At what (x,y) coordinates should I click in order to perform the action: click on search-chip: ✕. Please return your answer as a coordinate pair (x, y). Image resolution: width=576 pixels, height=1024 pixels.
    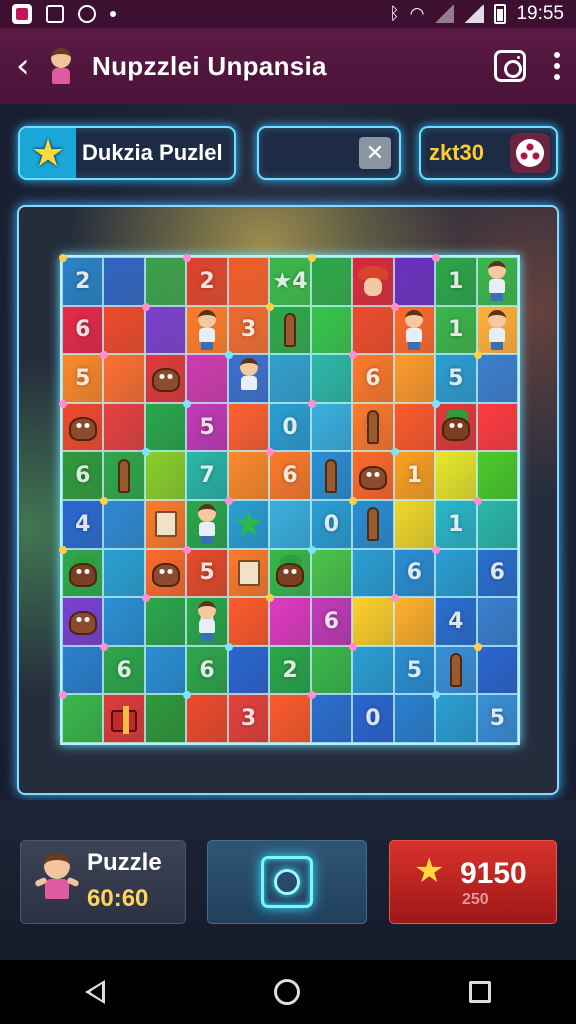
    Looking at the image, I should click on (329, 153).